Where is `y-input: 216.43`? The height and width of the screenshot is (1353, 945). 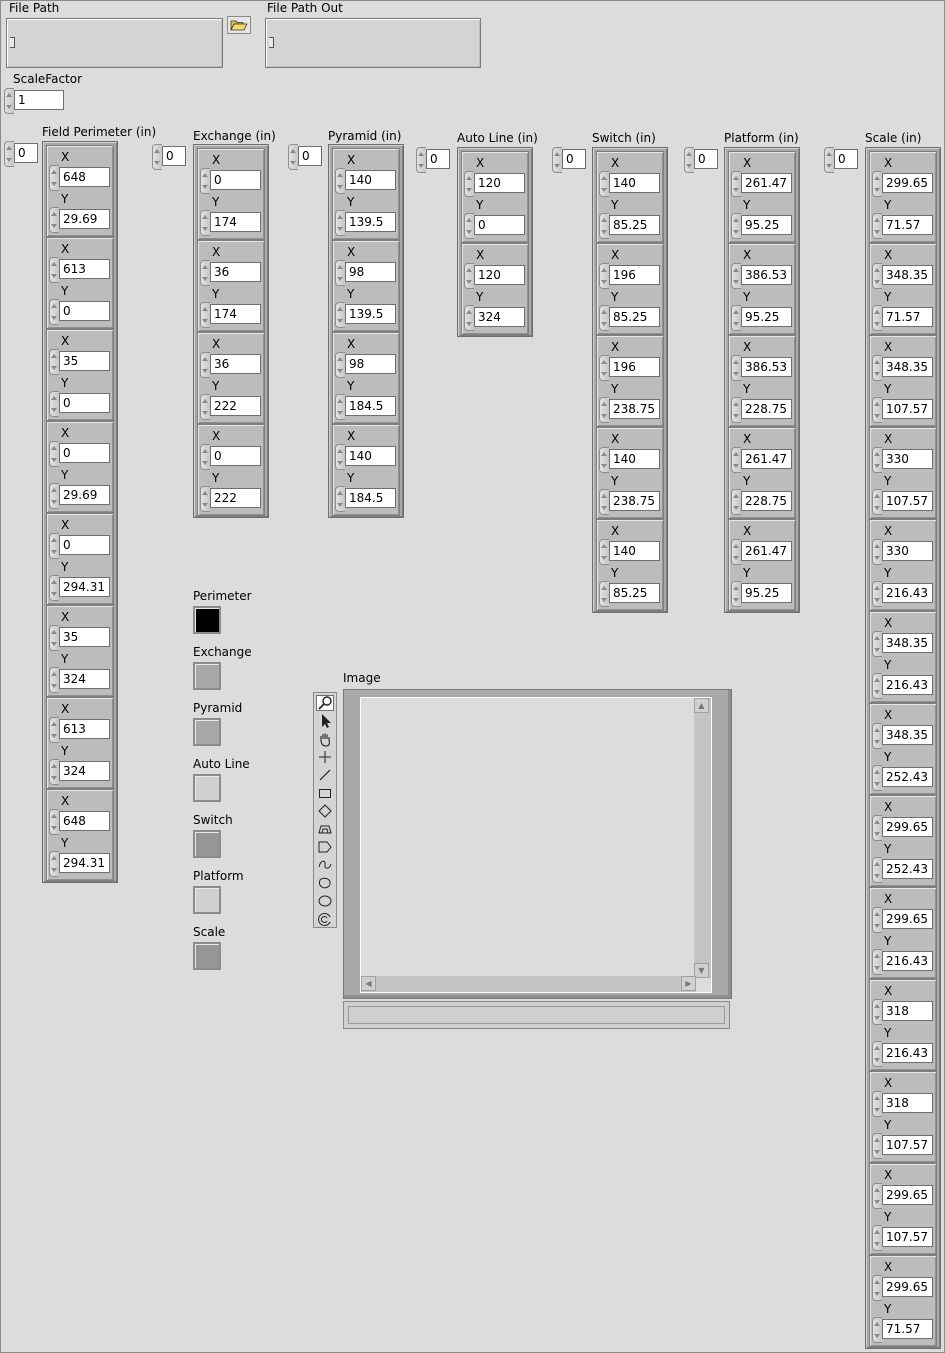 y-input: 216.43 is located at coordinates (907, 961).